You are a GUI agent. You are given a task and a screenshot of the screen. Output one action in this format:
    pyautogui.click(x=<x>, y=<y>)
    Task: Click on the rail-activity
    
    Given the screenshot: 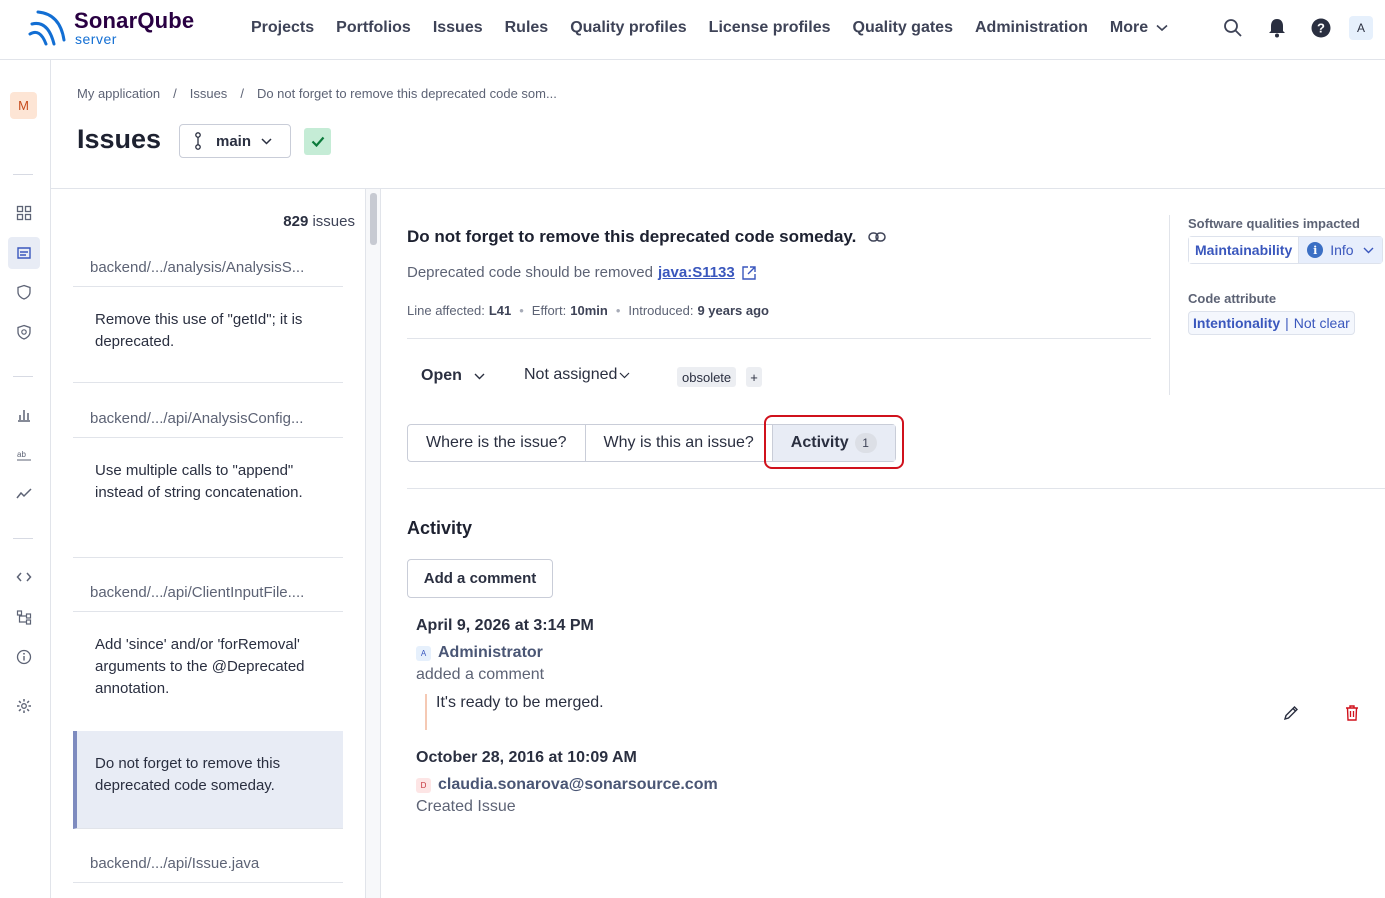 What is the action you would take?
    pyautogui.click(x=24, y=494)
    